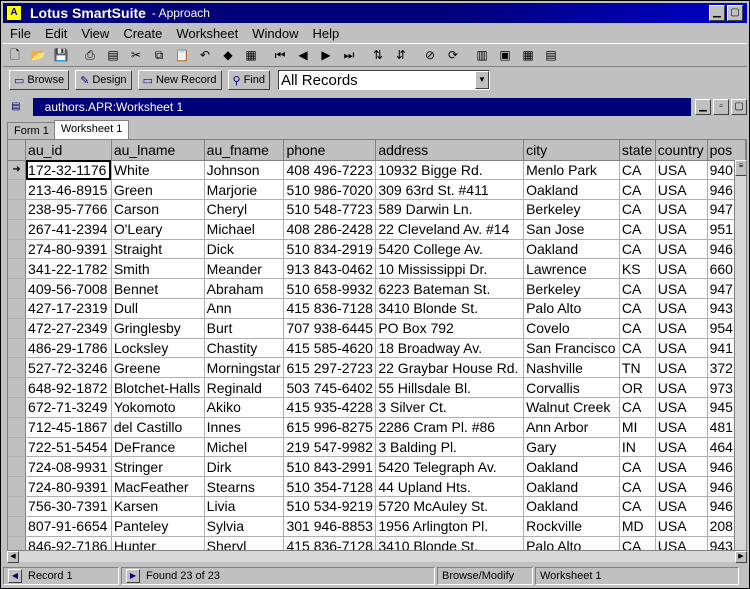  Describe the element at coordinates (681, 150) in the screenshot. I see `column-header-country: country` at that location.